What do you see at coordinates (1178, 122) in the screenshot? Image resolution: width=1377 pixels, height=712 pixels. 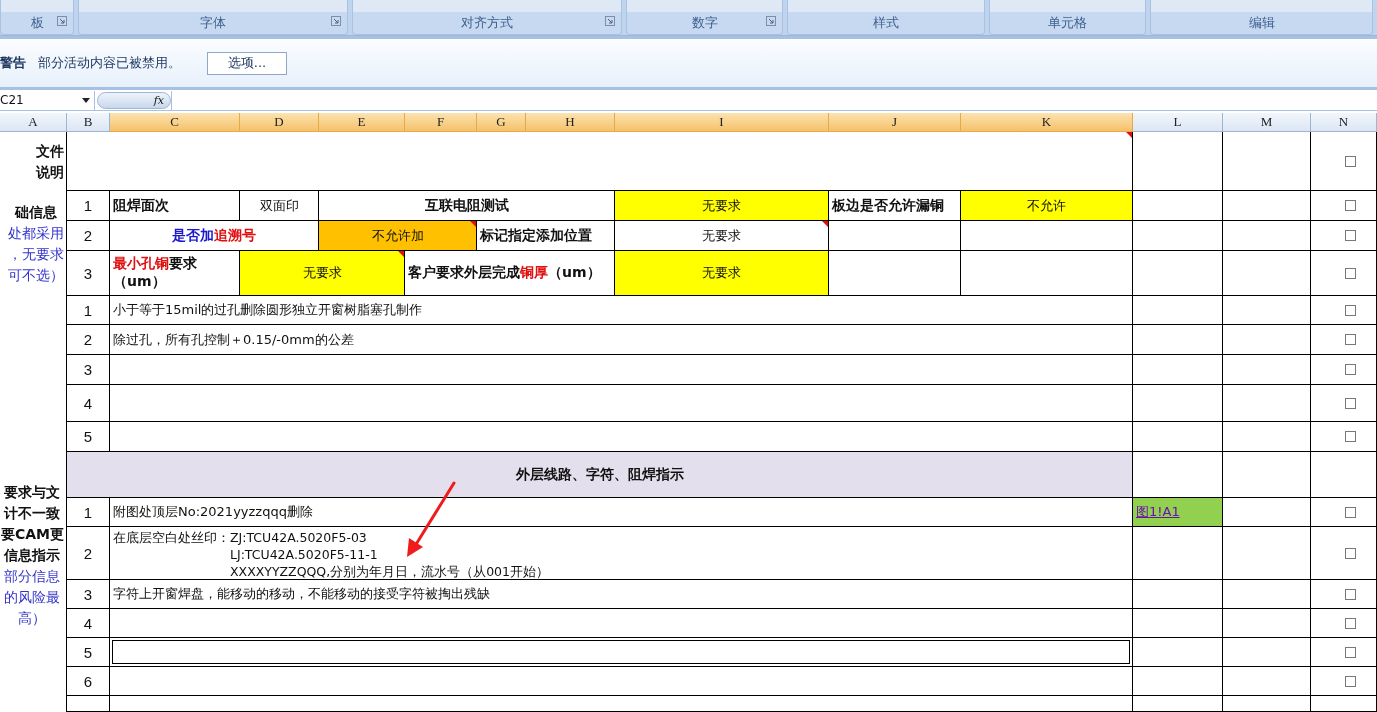 I see `column-header: L` at bounding box center [1178, 122].